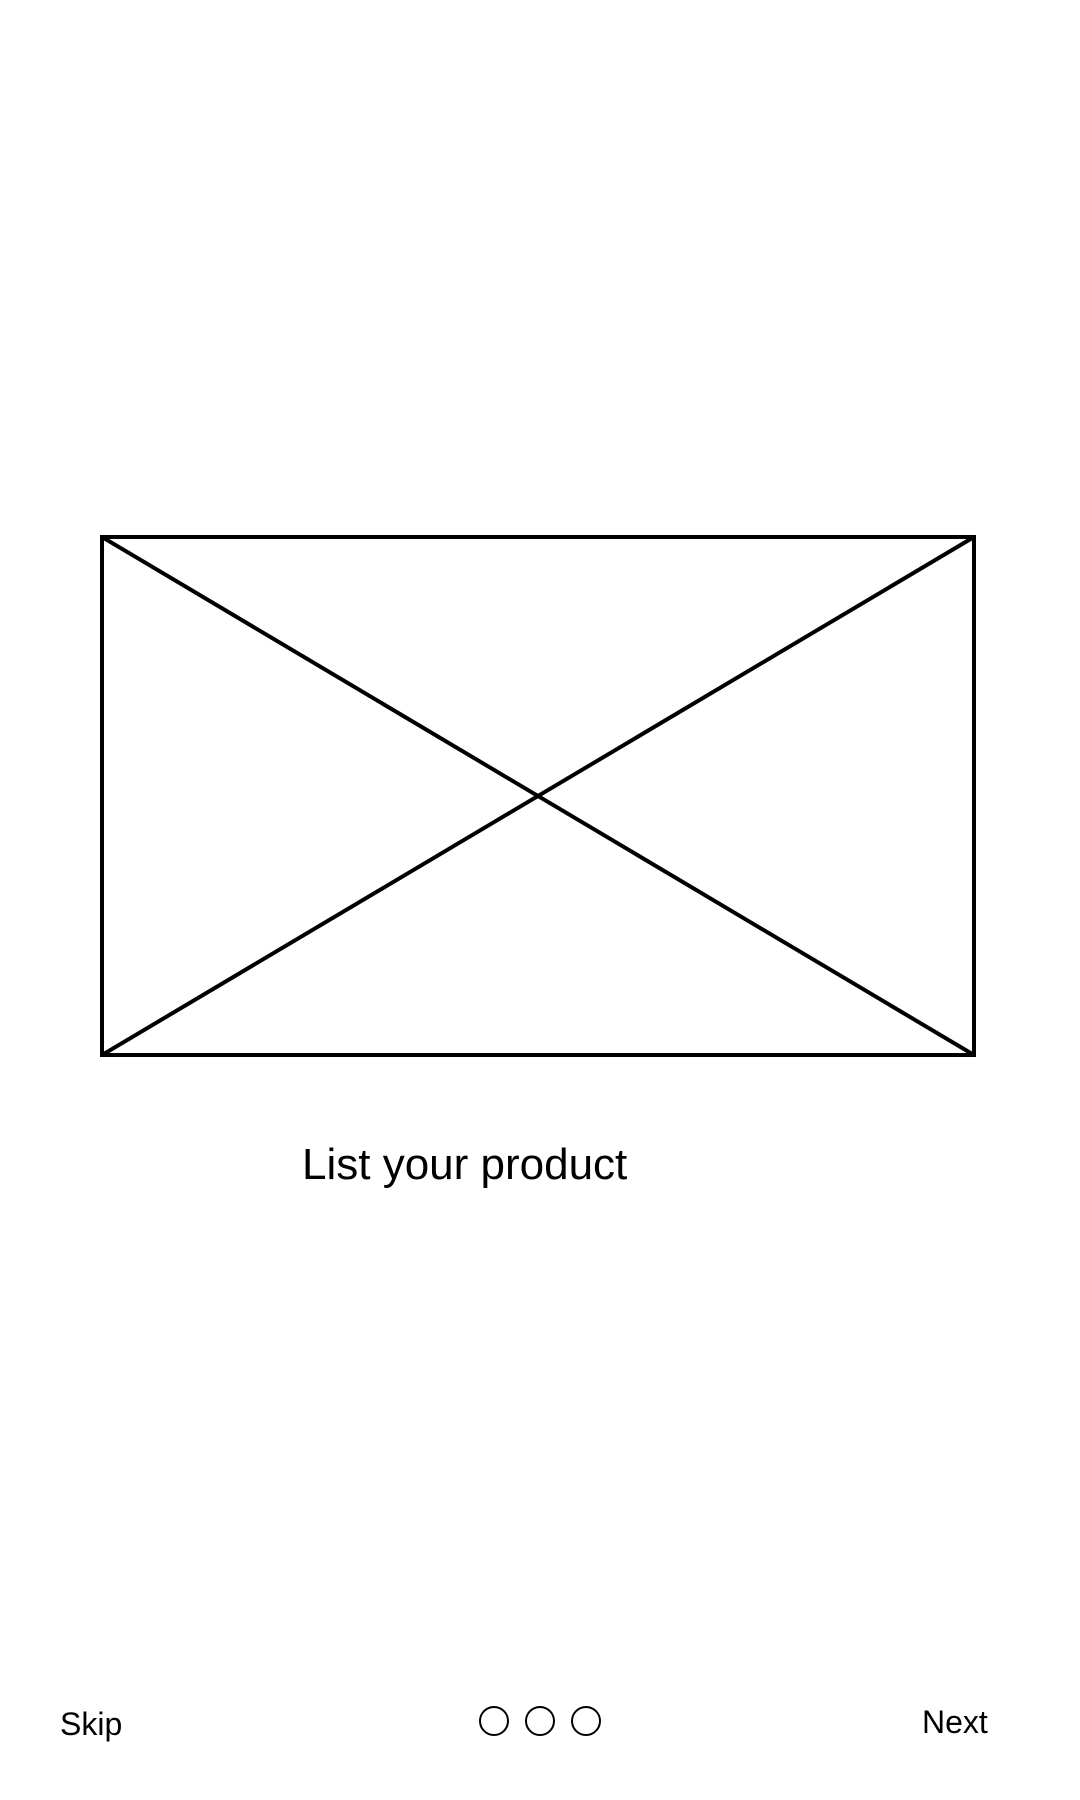 The height and width of the screenshot is (1800, 1080). I want to click on onboarding-nav-bar: Skip Next, so click(540, 1726).